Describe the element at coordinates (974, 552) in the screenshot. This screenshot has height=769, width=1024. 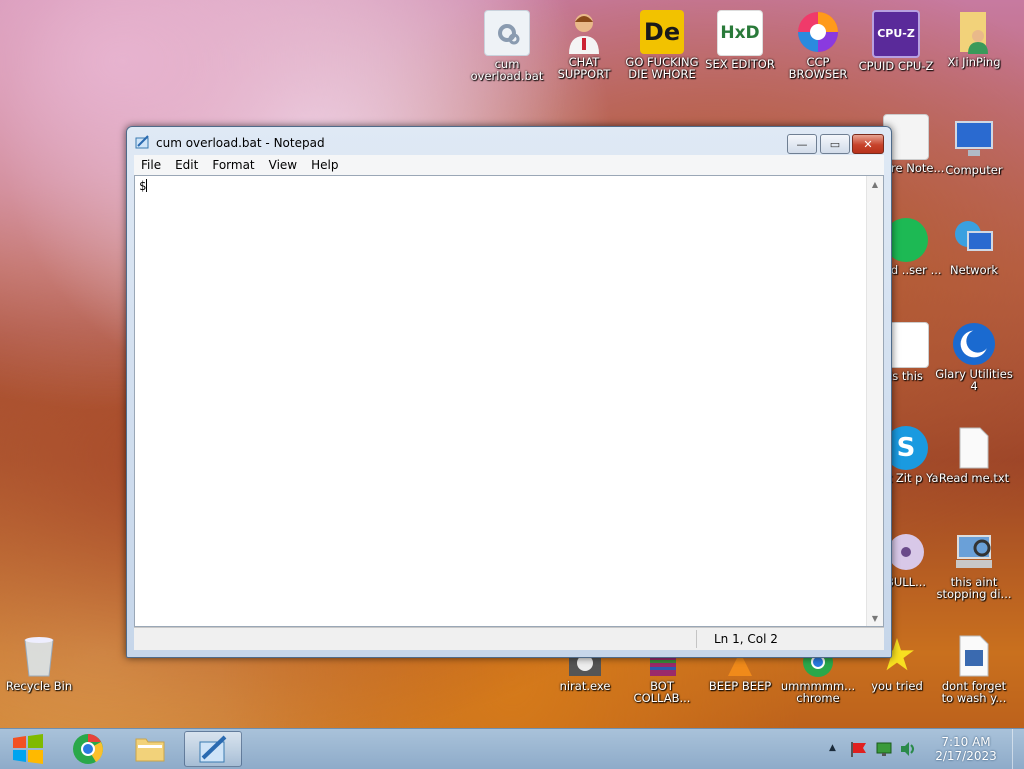
I see `setup-icon` at that location.